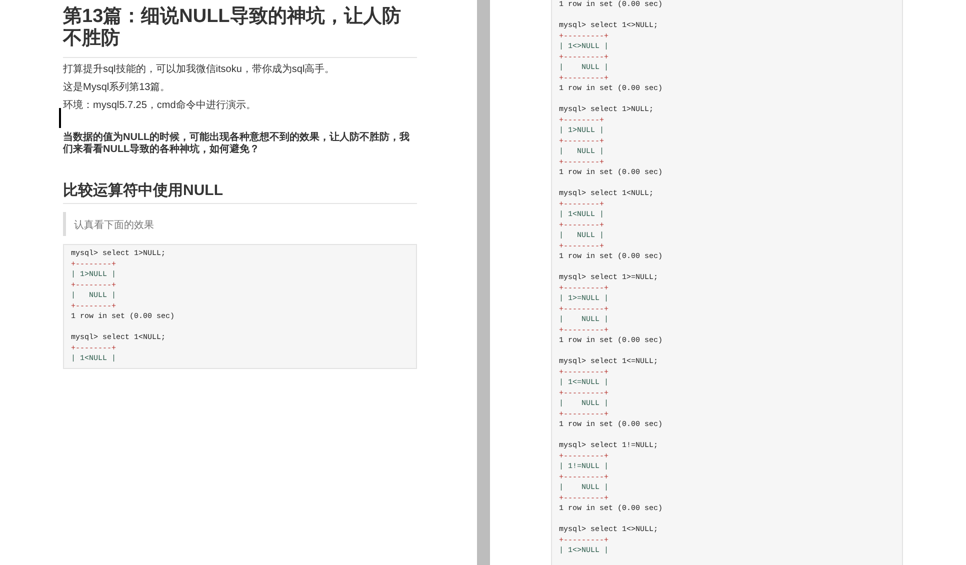 This screenshot has width=966, height=565. What do you see at coordinates (240, 193) in the screenshot?
I see `section-heading: 比较运算符中使用NULL` at bounding box center [240, 193].